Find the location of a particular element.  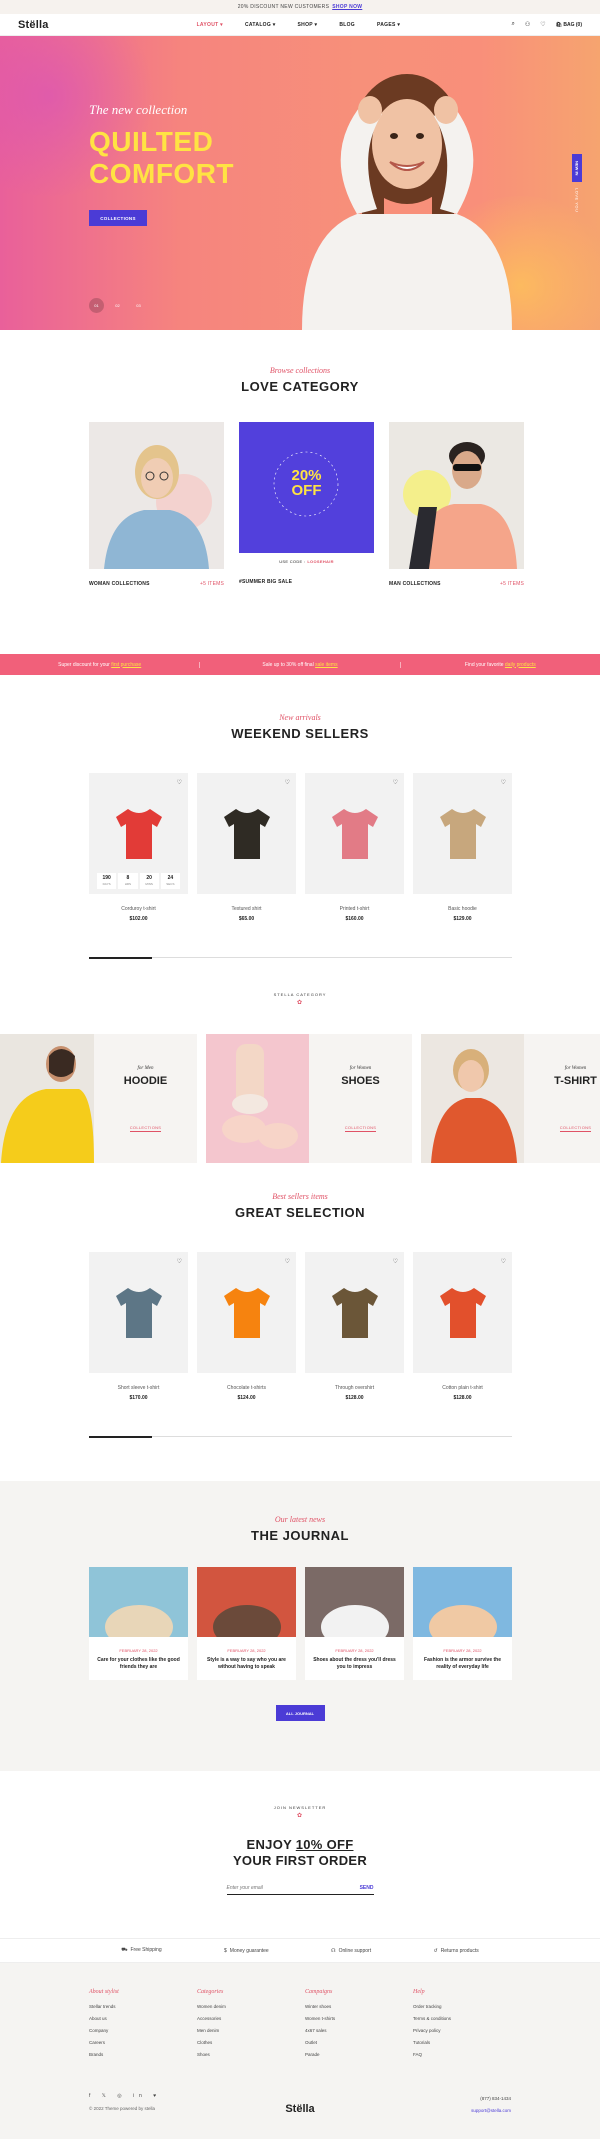

footer-link: Terms & conditions is located at coordinates (467, 2019).